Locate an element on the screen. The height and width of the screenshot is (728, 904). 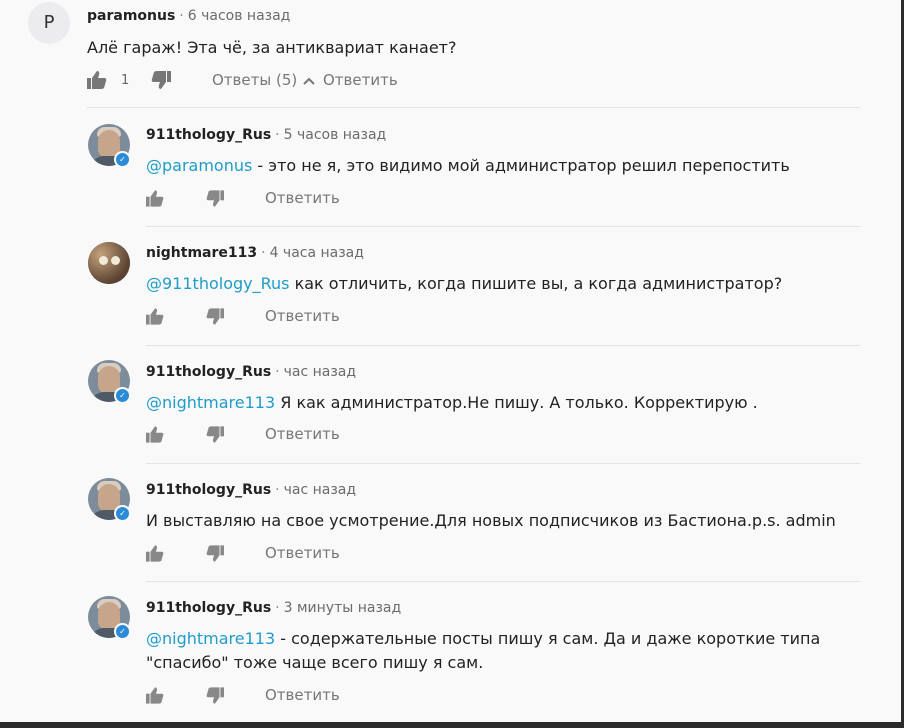
chevron-up-icon is located at coordinates (309, 80).